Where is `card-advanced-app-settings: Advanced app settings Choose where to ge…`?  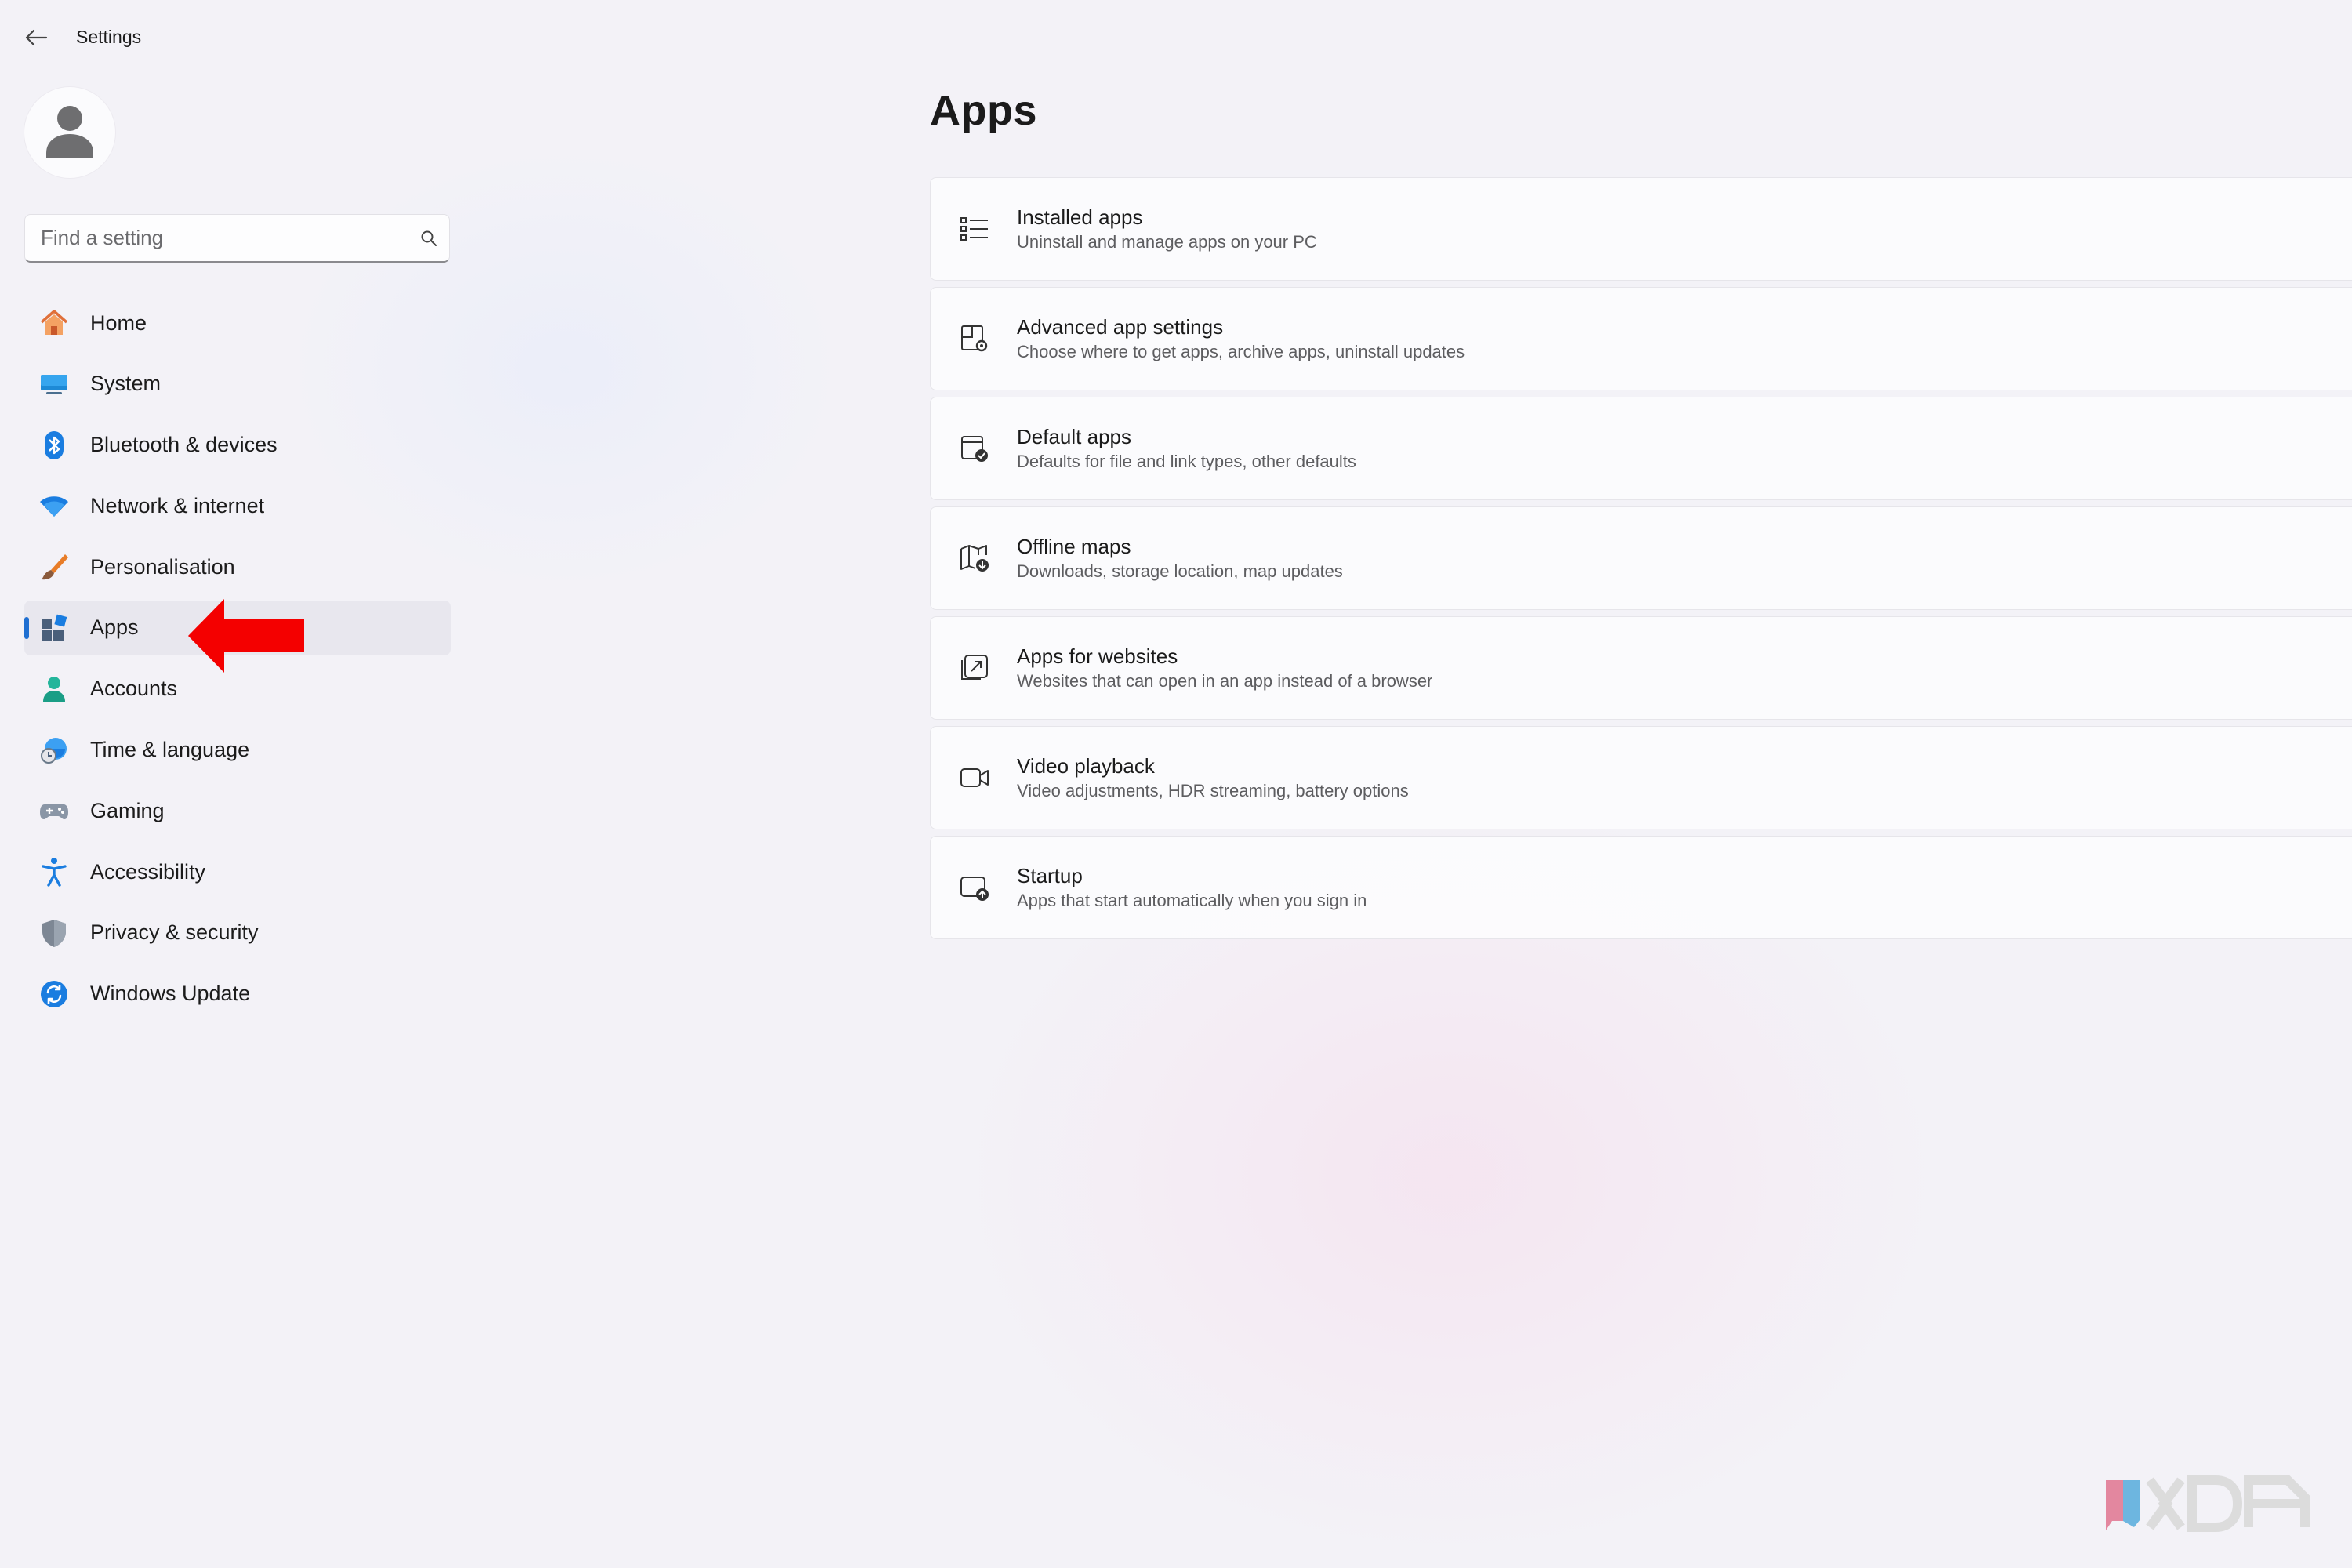
card-advanced-app-settings: Advanced app settings Choose where to ge… is located at coordinates (1641, 338).